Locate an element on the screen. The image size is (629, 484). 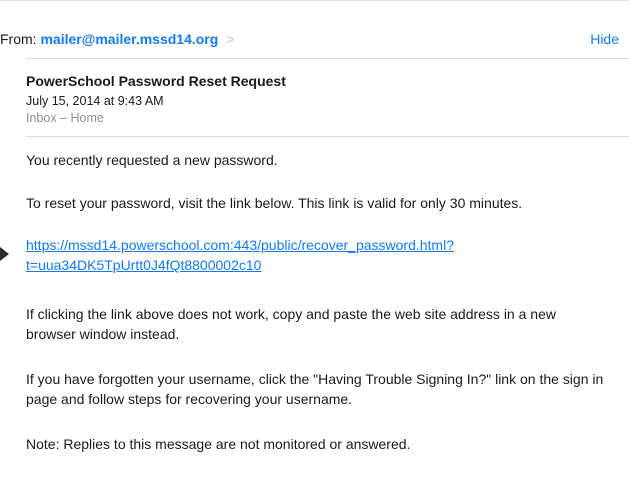
email-subject: PowerSchool Password Reset Request is located at coordinates (156, 81).